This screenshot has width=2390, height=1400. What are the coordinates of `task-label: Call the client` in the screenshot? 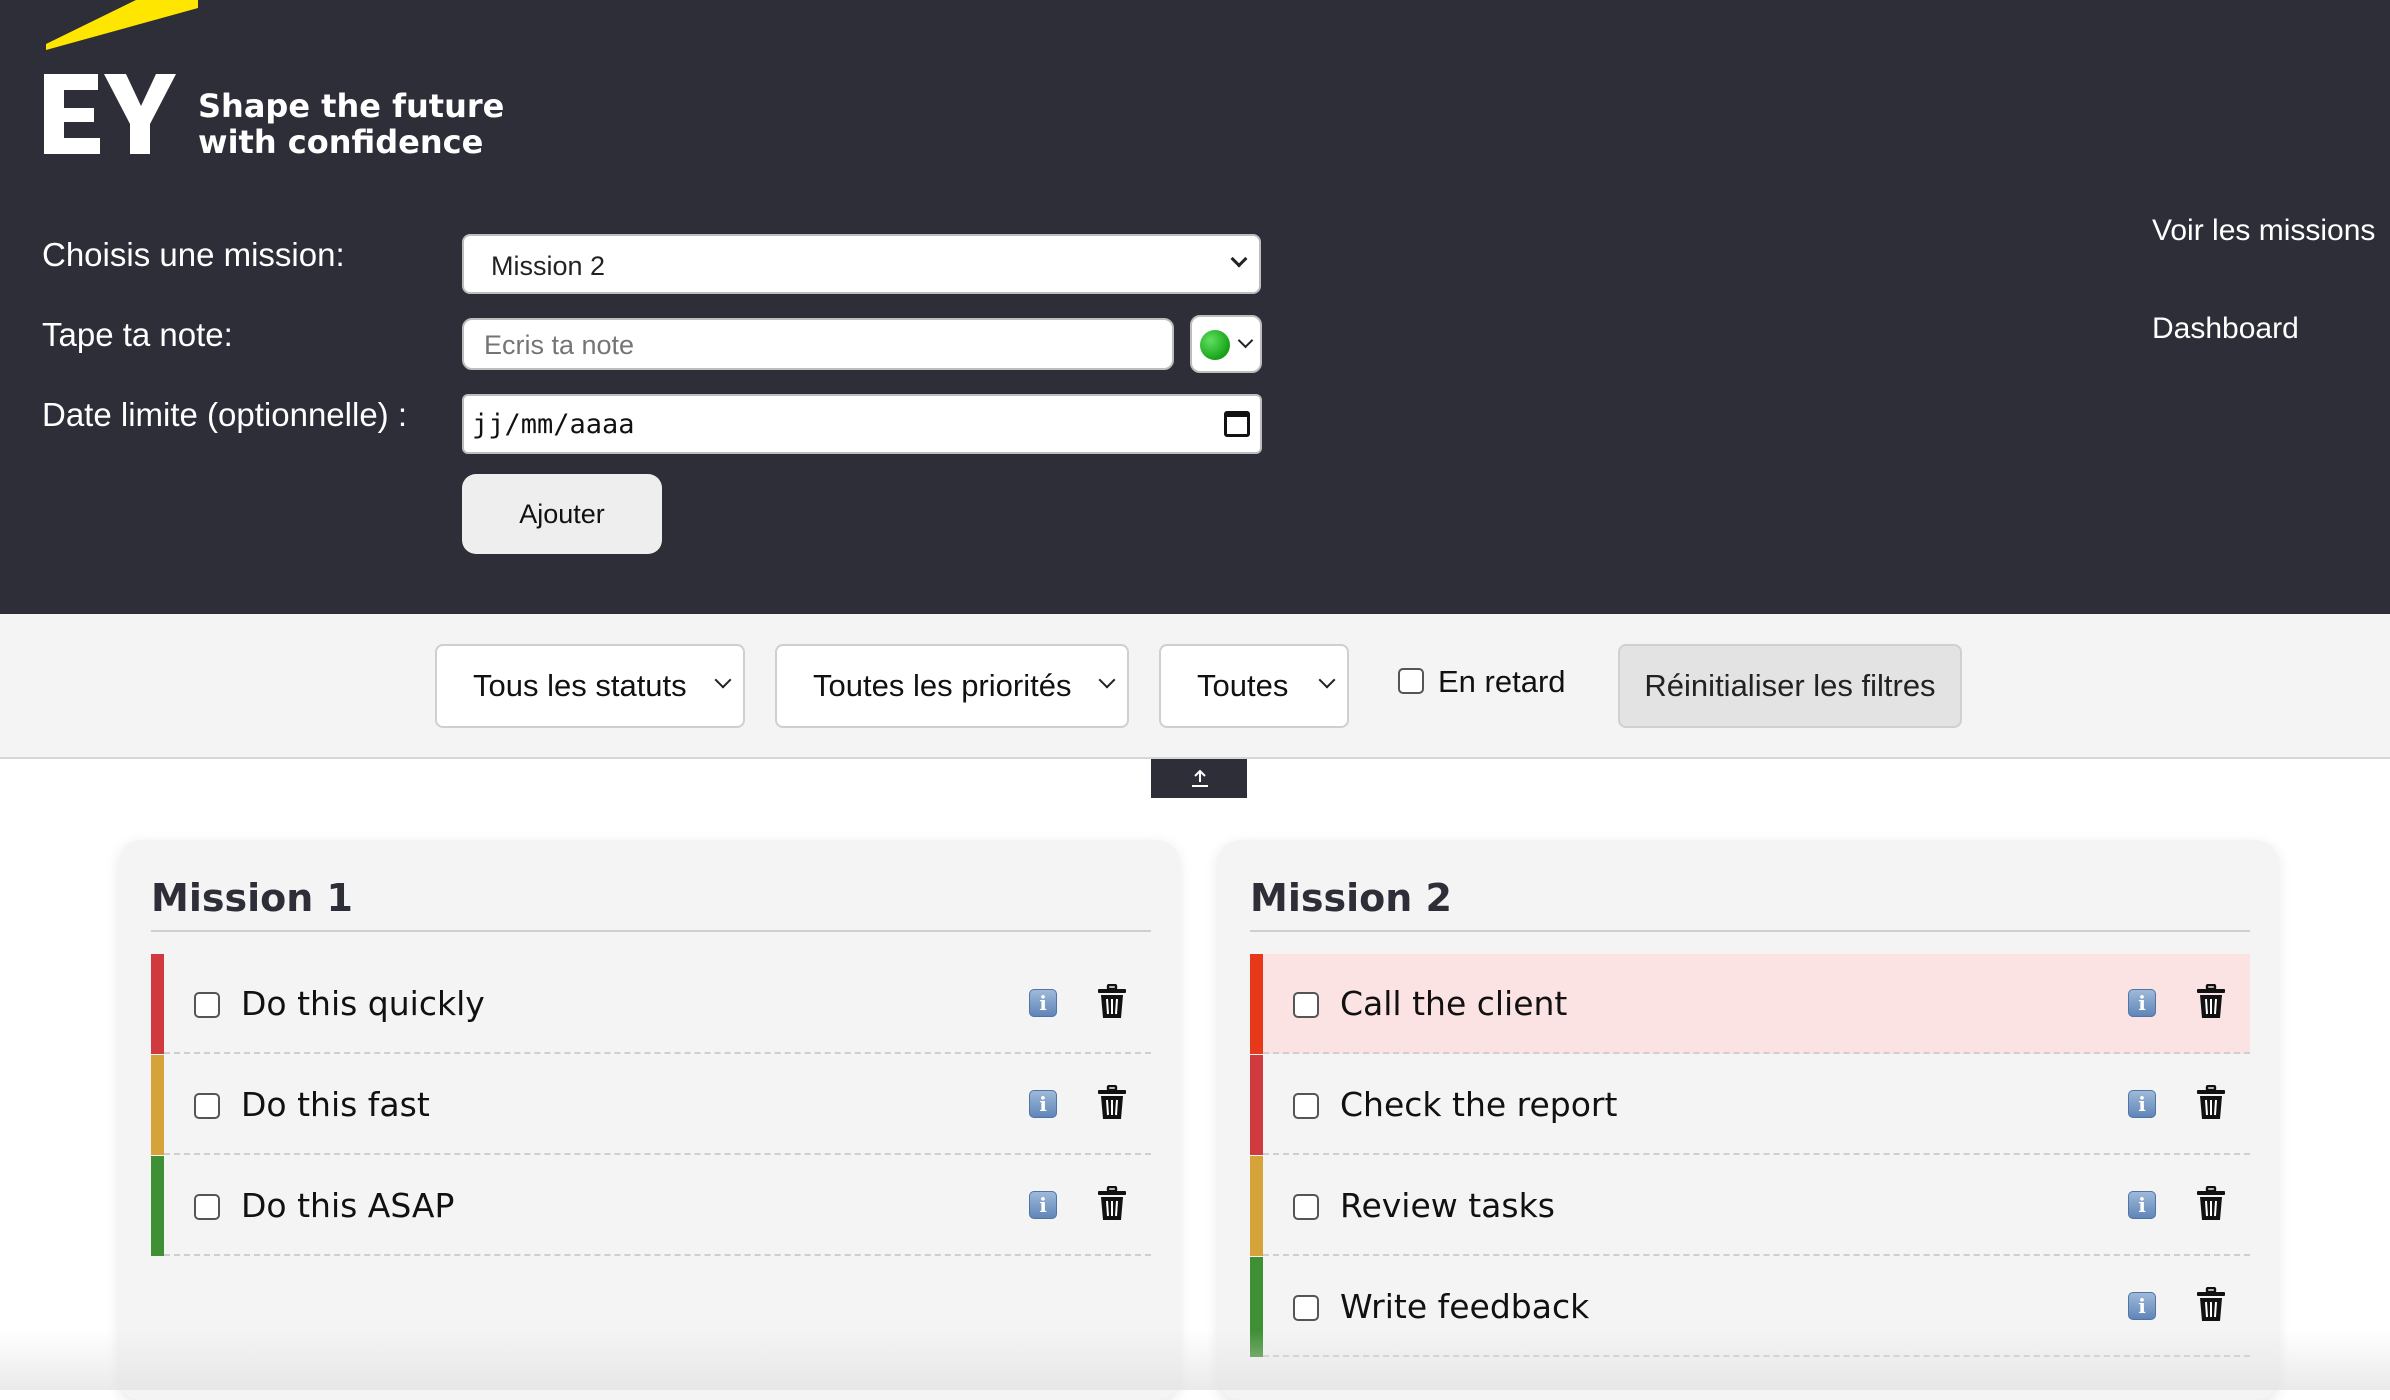 It's located at (1454, 1003).